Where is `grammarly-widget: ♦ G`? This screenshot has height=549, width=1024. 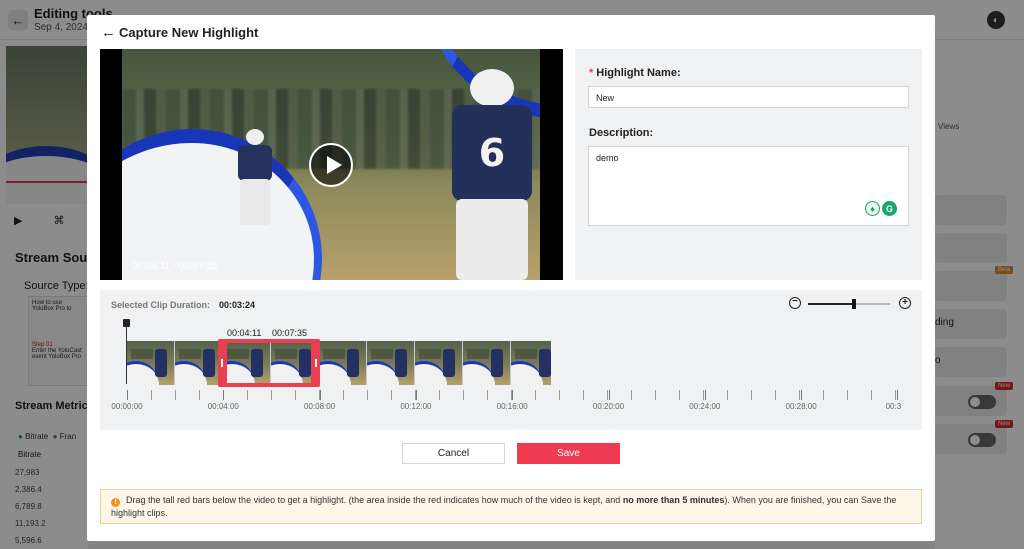 grammarly-widget: ♦ G is located at coordinates (882, 210).